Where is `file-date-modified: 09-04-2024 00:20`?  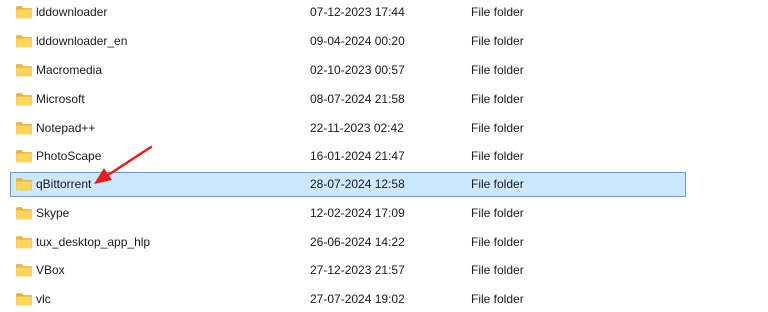 file-date-modified: 09-04-2024 00:20 is located at coordinates (357, 41).